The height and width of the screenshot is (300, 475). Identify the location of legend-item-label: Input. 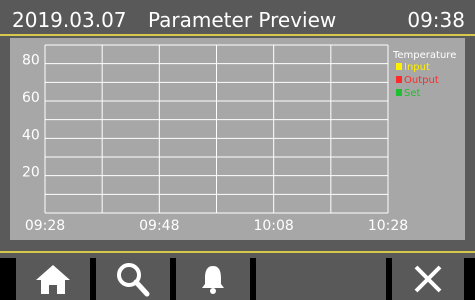
(417, 67).